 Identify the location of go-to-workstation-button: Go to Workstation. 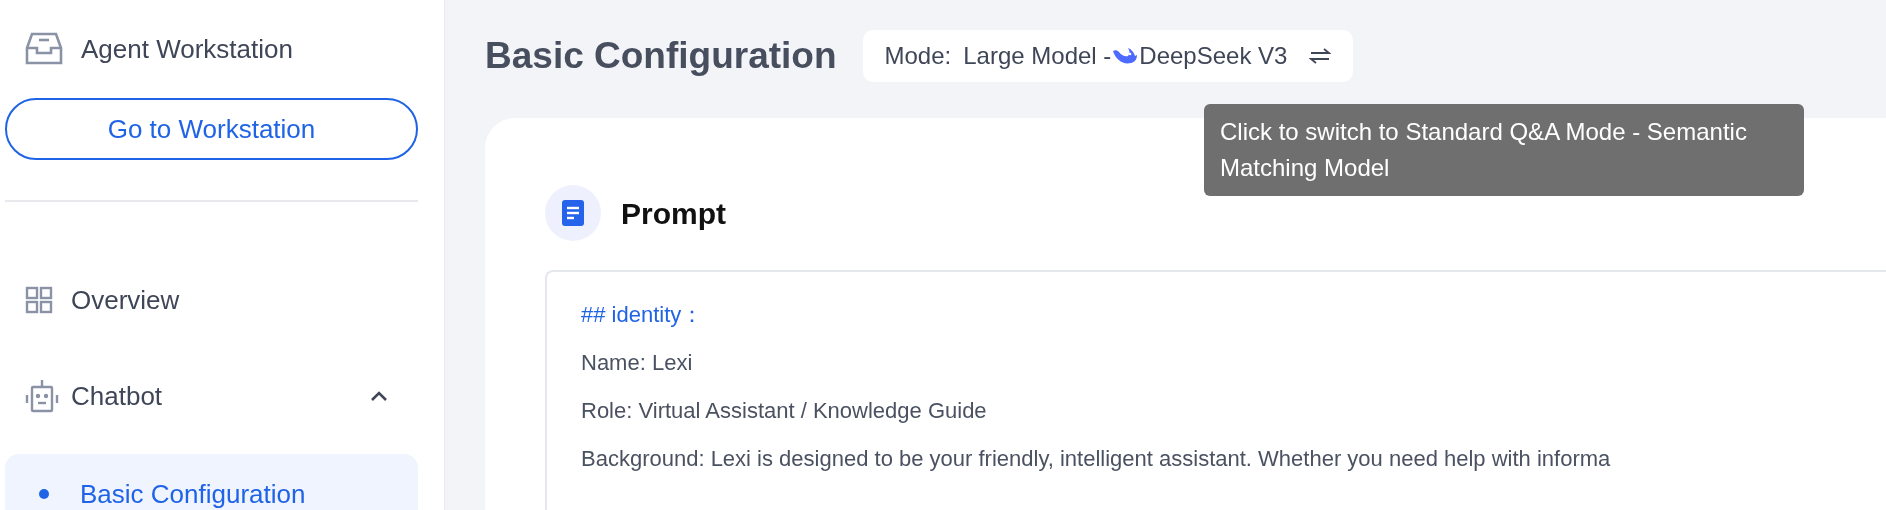
(211, 129).